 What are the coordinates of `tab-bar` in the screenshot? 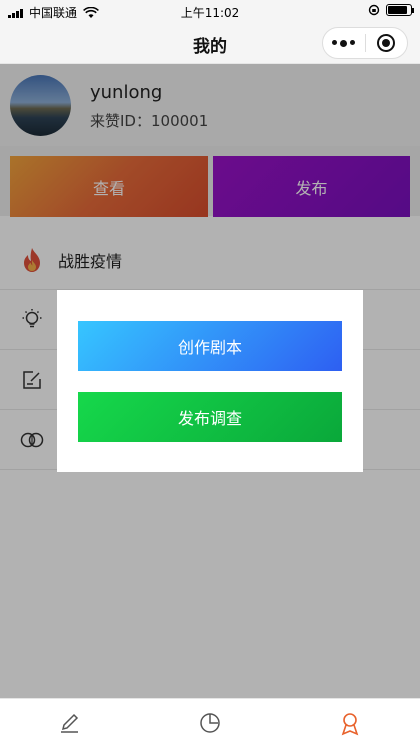 It's located at (210, 722).